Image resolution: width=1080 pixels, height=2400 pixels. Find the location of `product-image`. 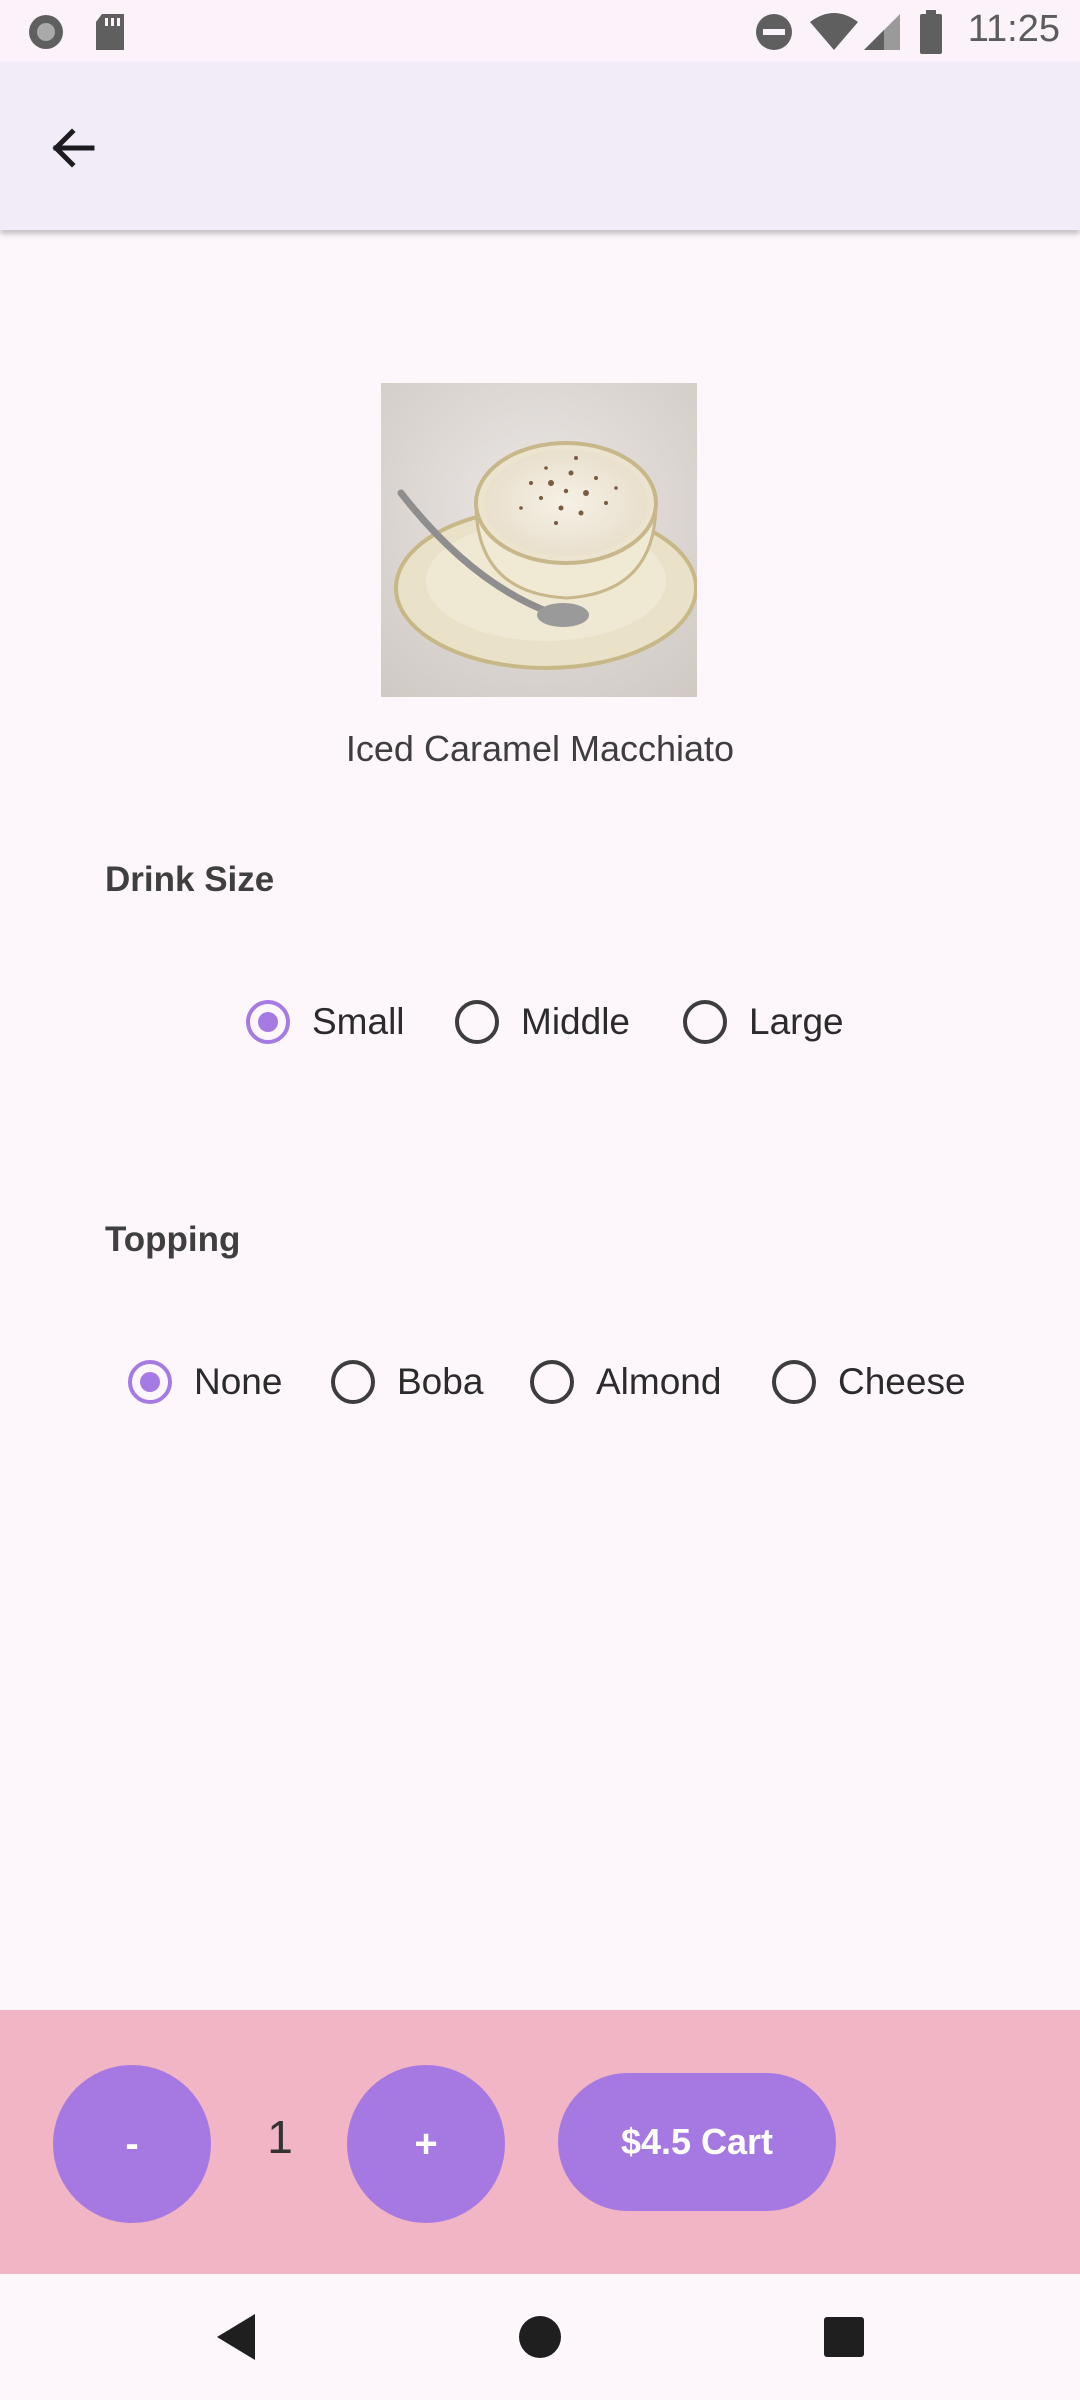

product-image is located at coordinates (539, 540).